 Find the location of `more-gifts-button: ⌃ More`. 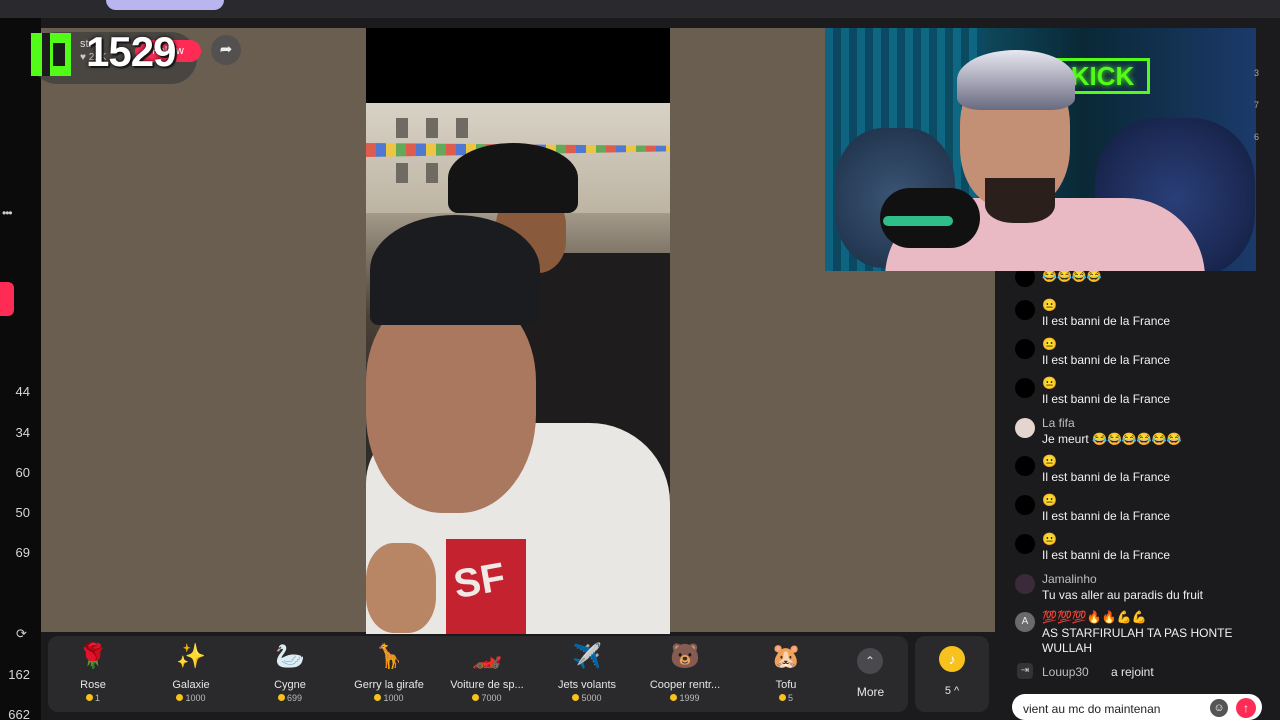

more-gifts-button: ⌃ More is located at coordinates (873, 674).